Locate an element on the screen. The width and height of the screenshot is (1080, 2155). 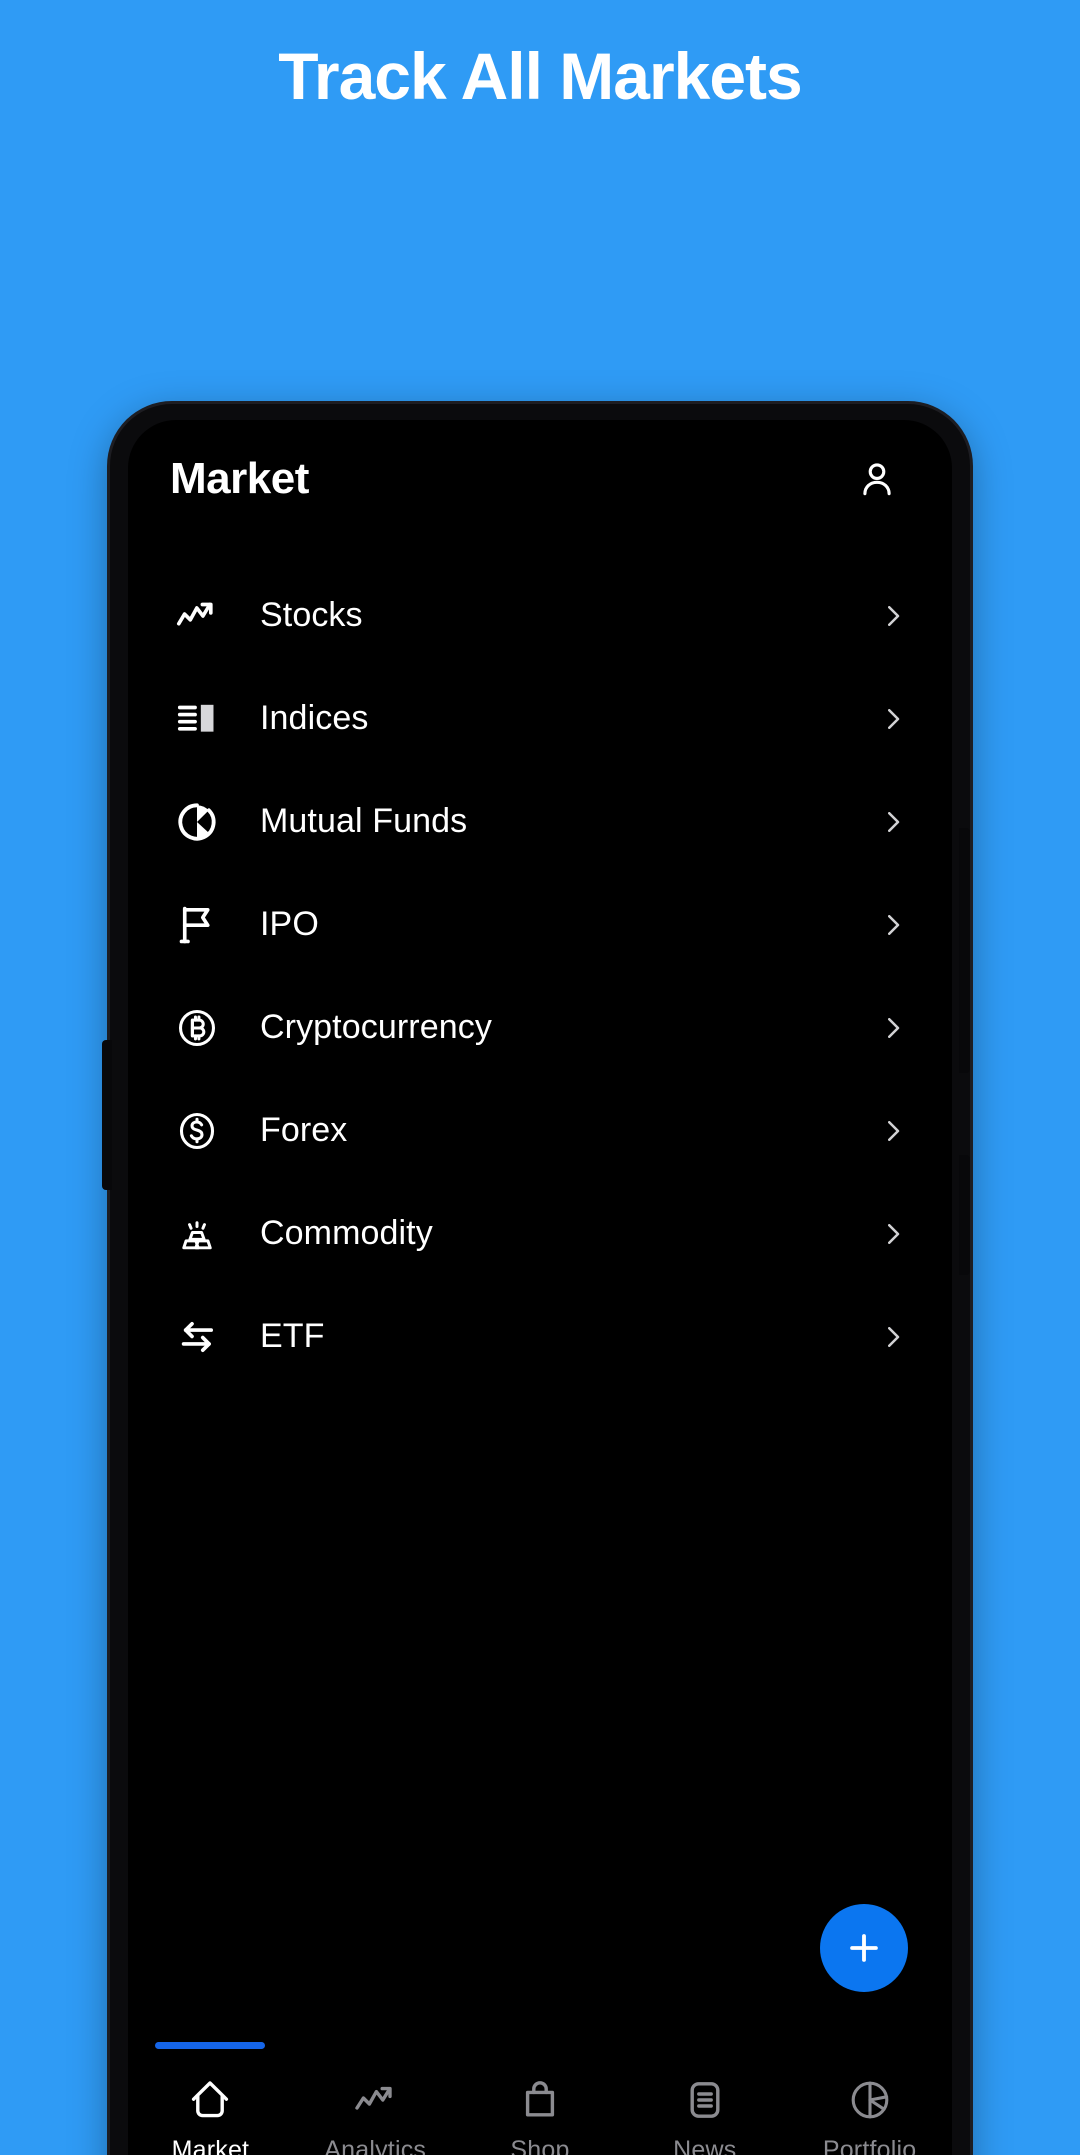
menu-label: Stocks is located at coordinates (311, 615).